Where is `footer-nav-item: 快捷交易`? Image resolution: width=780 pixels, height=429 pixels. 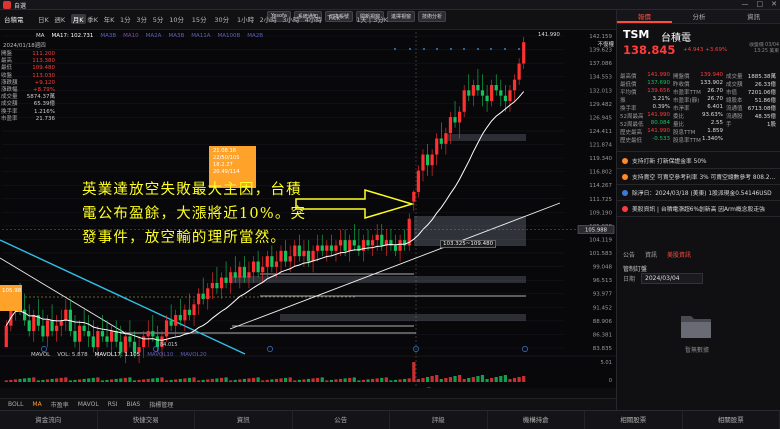
footer-nav-item: 快捷交易 is located at coordinates (146, 420).